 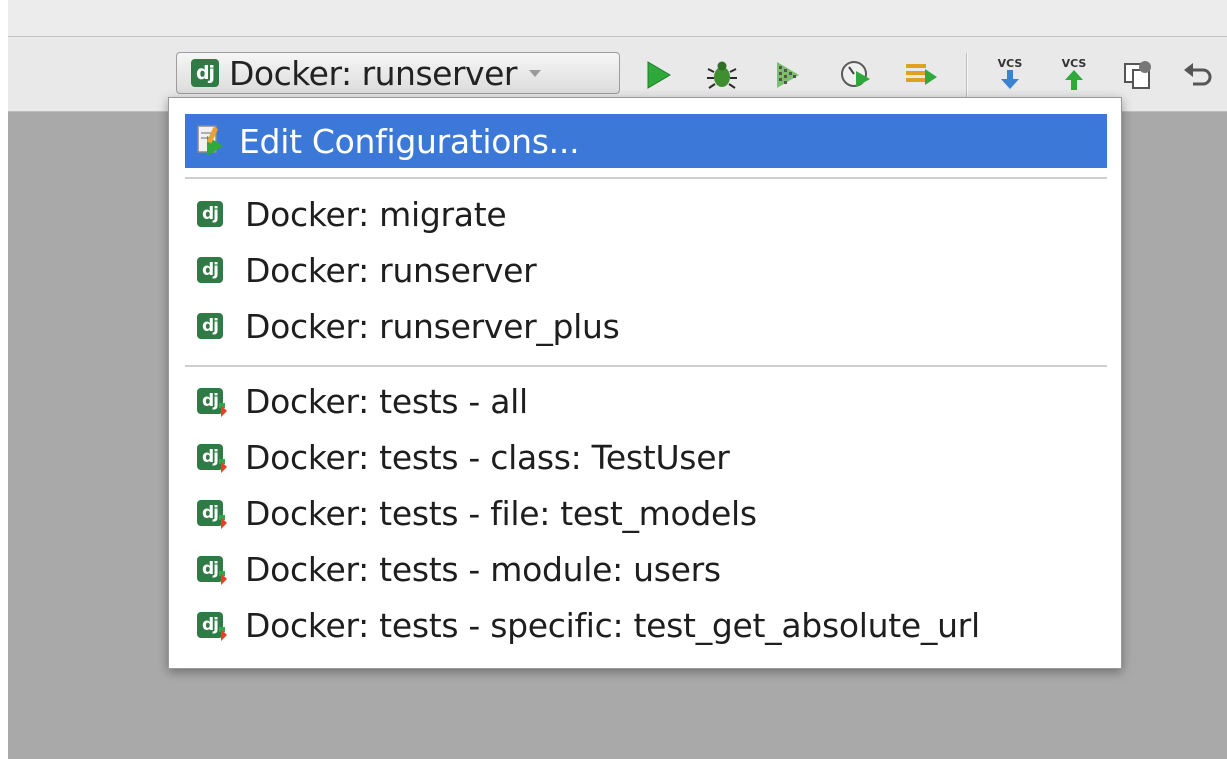 I want to click on profile-icon, so click(x=855, y=74).